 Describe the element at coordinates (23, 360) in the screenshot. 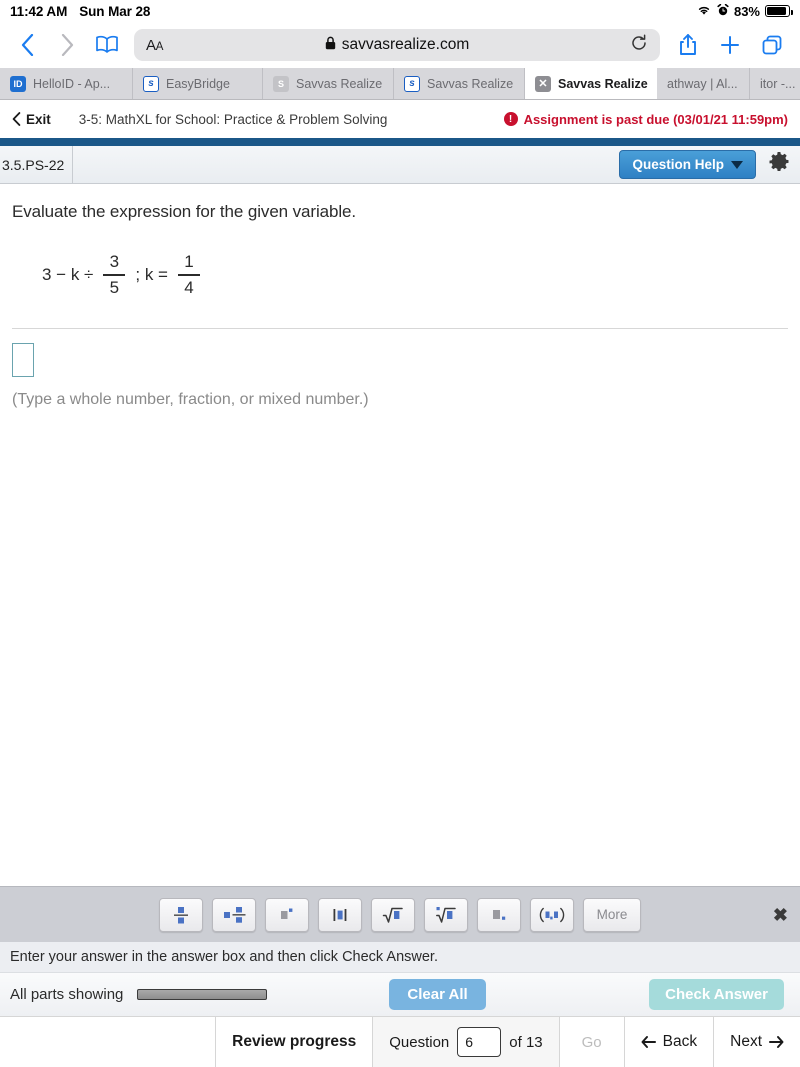

I see `answer-input` at that location.